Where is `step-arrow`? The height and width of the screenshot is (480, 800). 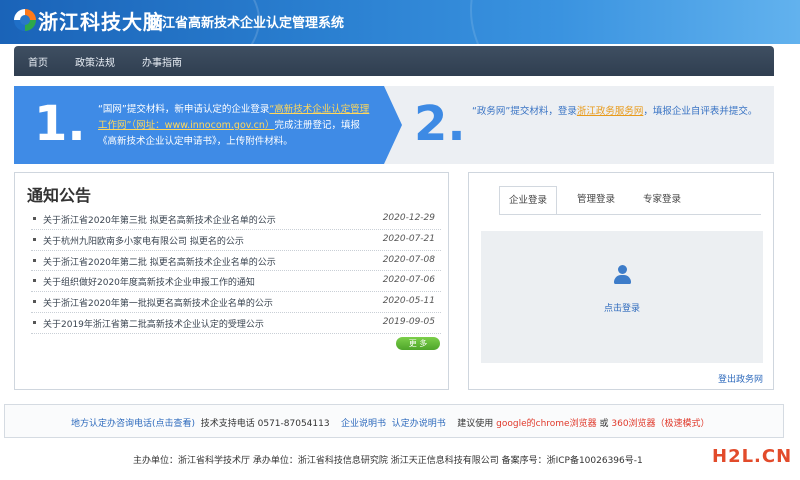 step-arrow is located at coordinates (393, 125).